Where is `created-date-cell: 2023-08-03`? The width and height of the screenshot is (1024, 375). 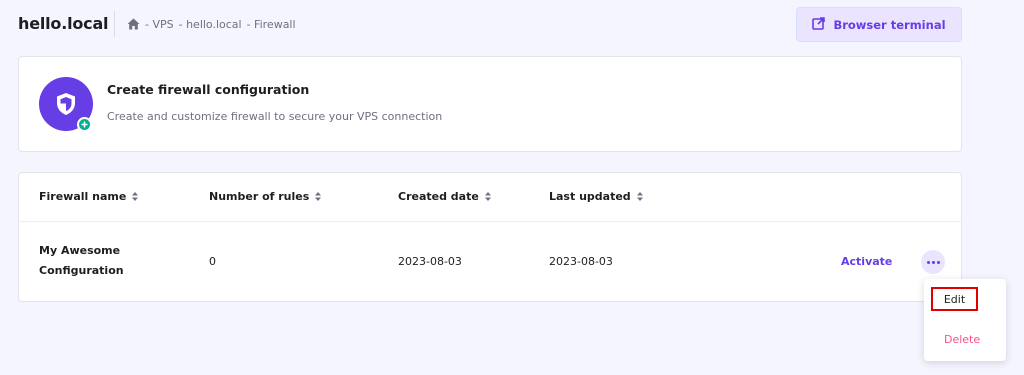 created-date-cell: 2023-08-03 is located at coordinates (430, 261).